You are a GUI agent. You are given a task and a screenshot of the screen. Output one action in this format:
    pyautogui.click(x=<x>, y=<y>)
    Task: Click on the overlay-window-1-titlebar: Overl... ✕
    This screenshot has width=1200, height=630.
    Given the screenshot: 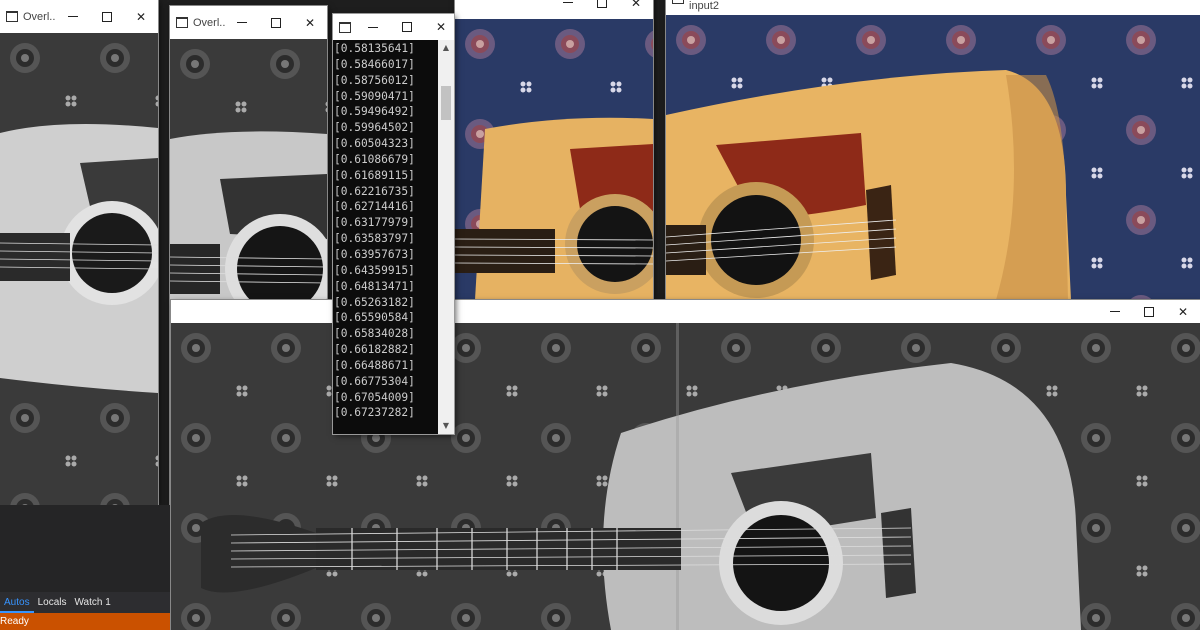 What is the action you would take?
    pyautogui.click(x=79, y=16)
    